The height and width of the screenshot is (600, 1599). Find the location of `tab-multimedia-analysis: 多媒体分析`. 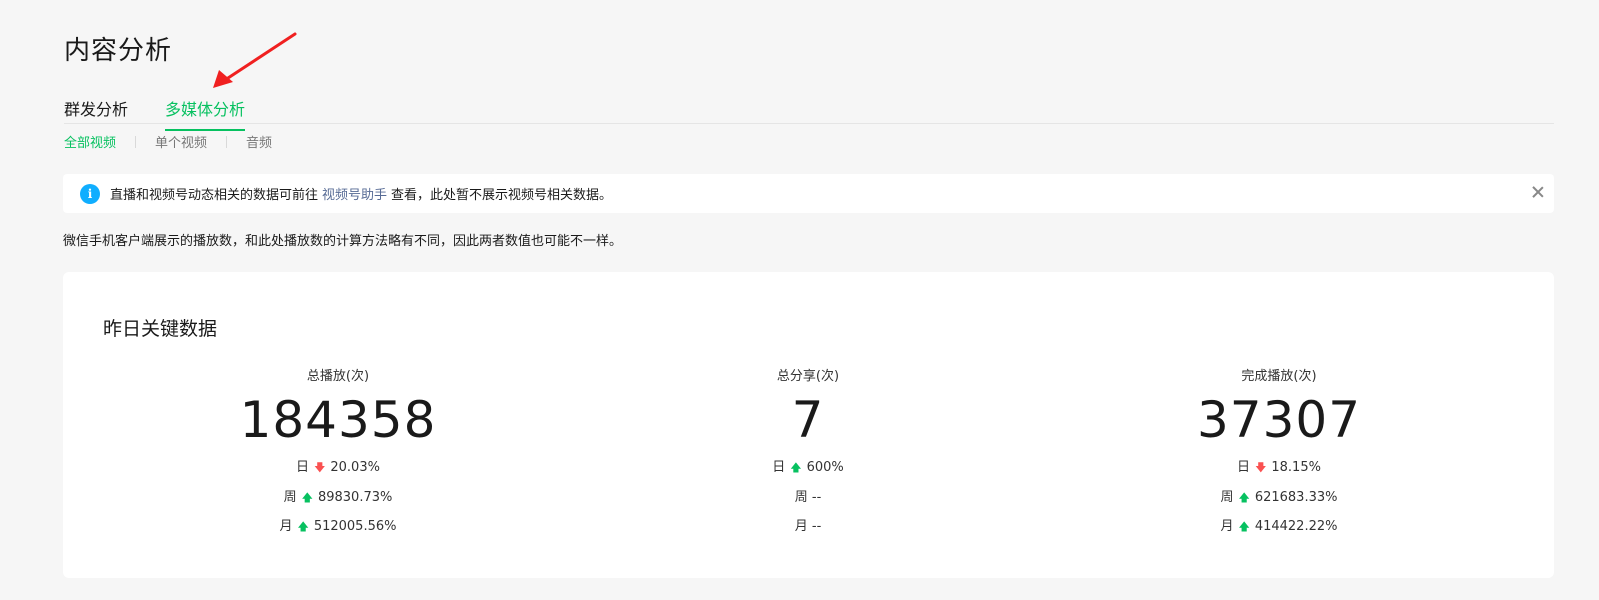

tab-multimedia-analysis: 多媒体分析 is located at coordinates (205, 113).